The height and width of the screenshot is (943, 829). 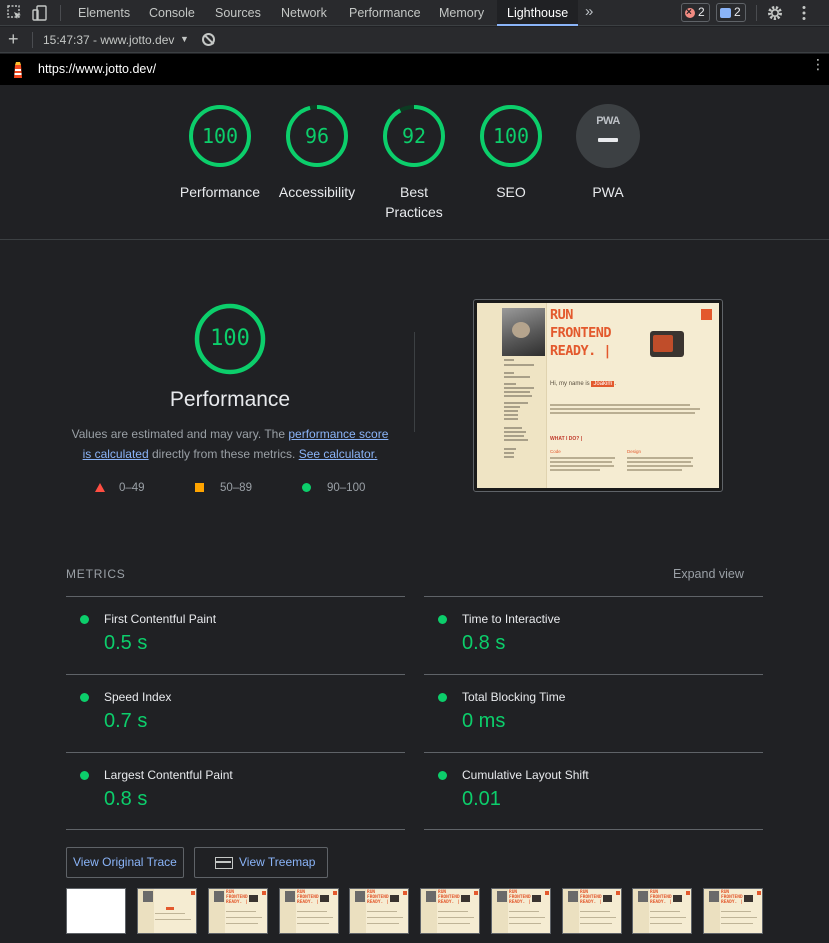 I want to click on tab-lighthouse: Lighthouse, so click(x=538, y=13).